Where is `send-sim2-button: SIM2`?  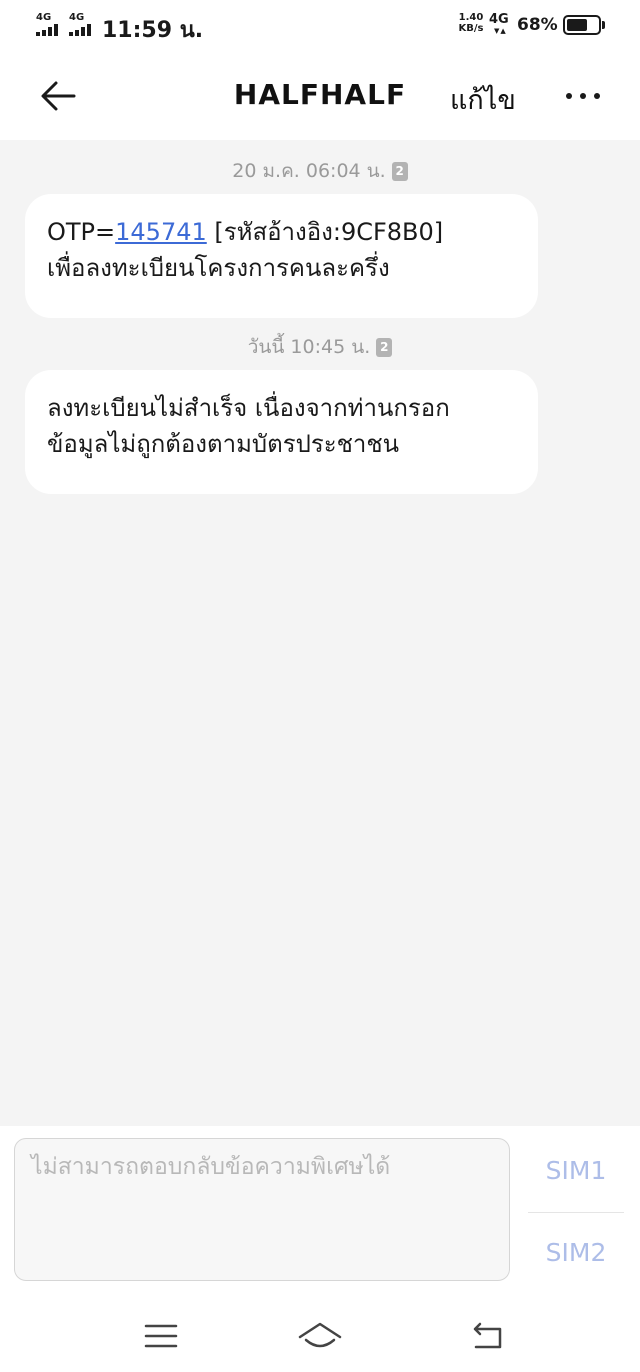 send-sim2-button: SIM2 is located at coordinates (576, 1252).